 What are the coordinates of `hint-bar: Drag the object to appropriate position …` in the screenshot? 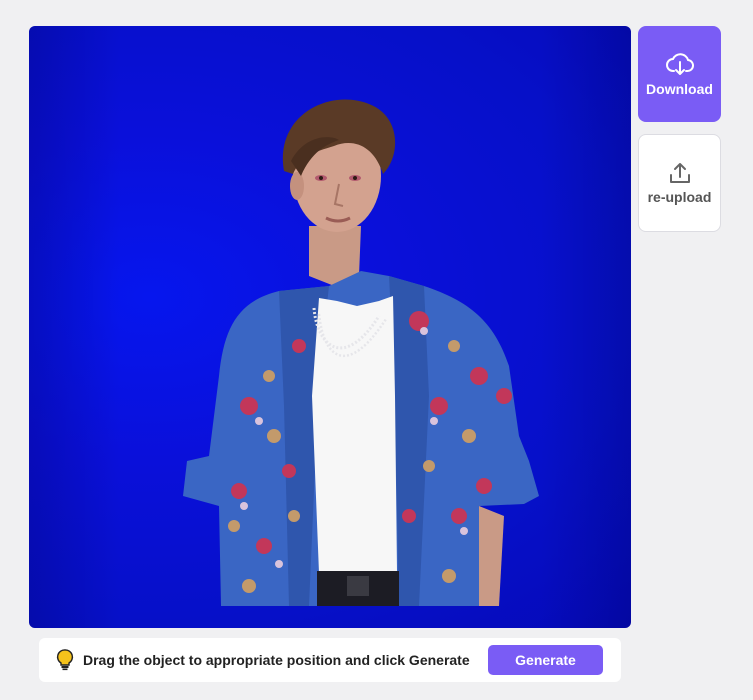 It's located at (330, 660).